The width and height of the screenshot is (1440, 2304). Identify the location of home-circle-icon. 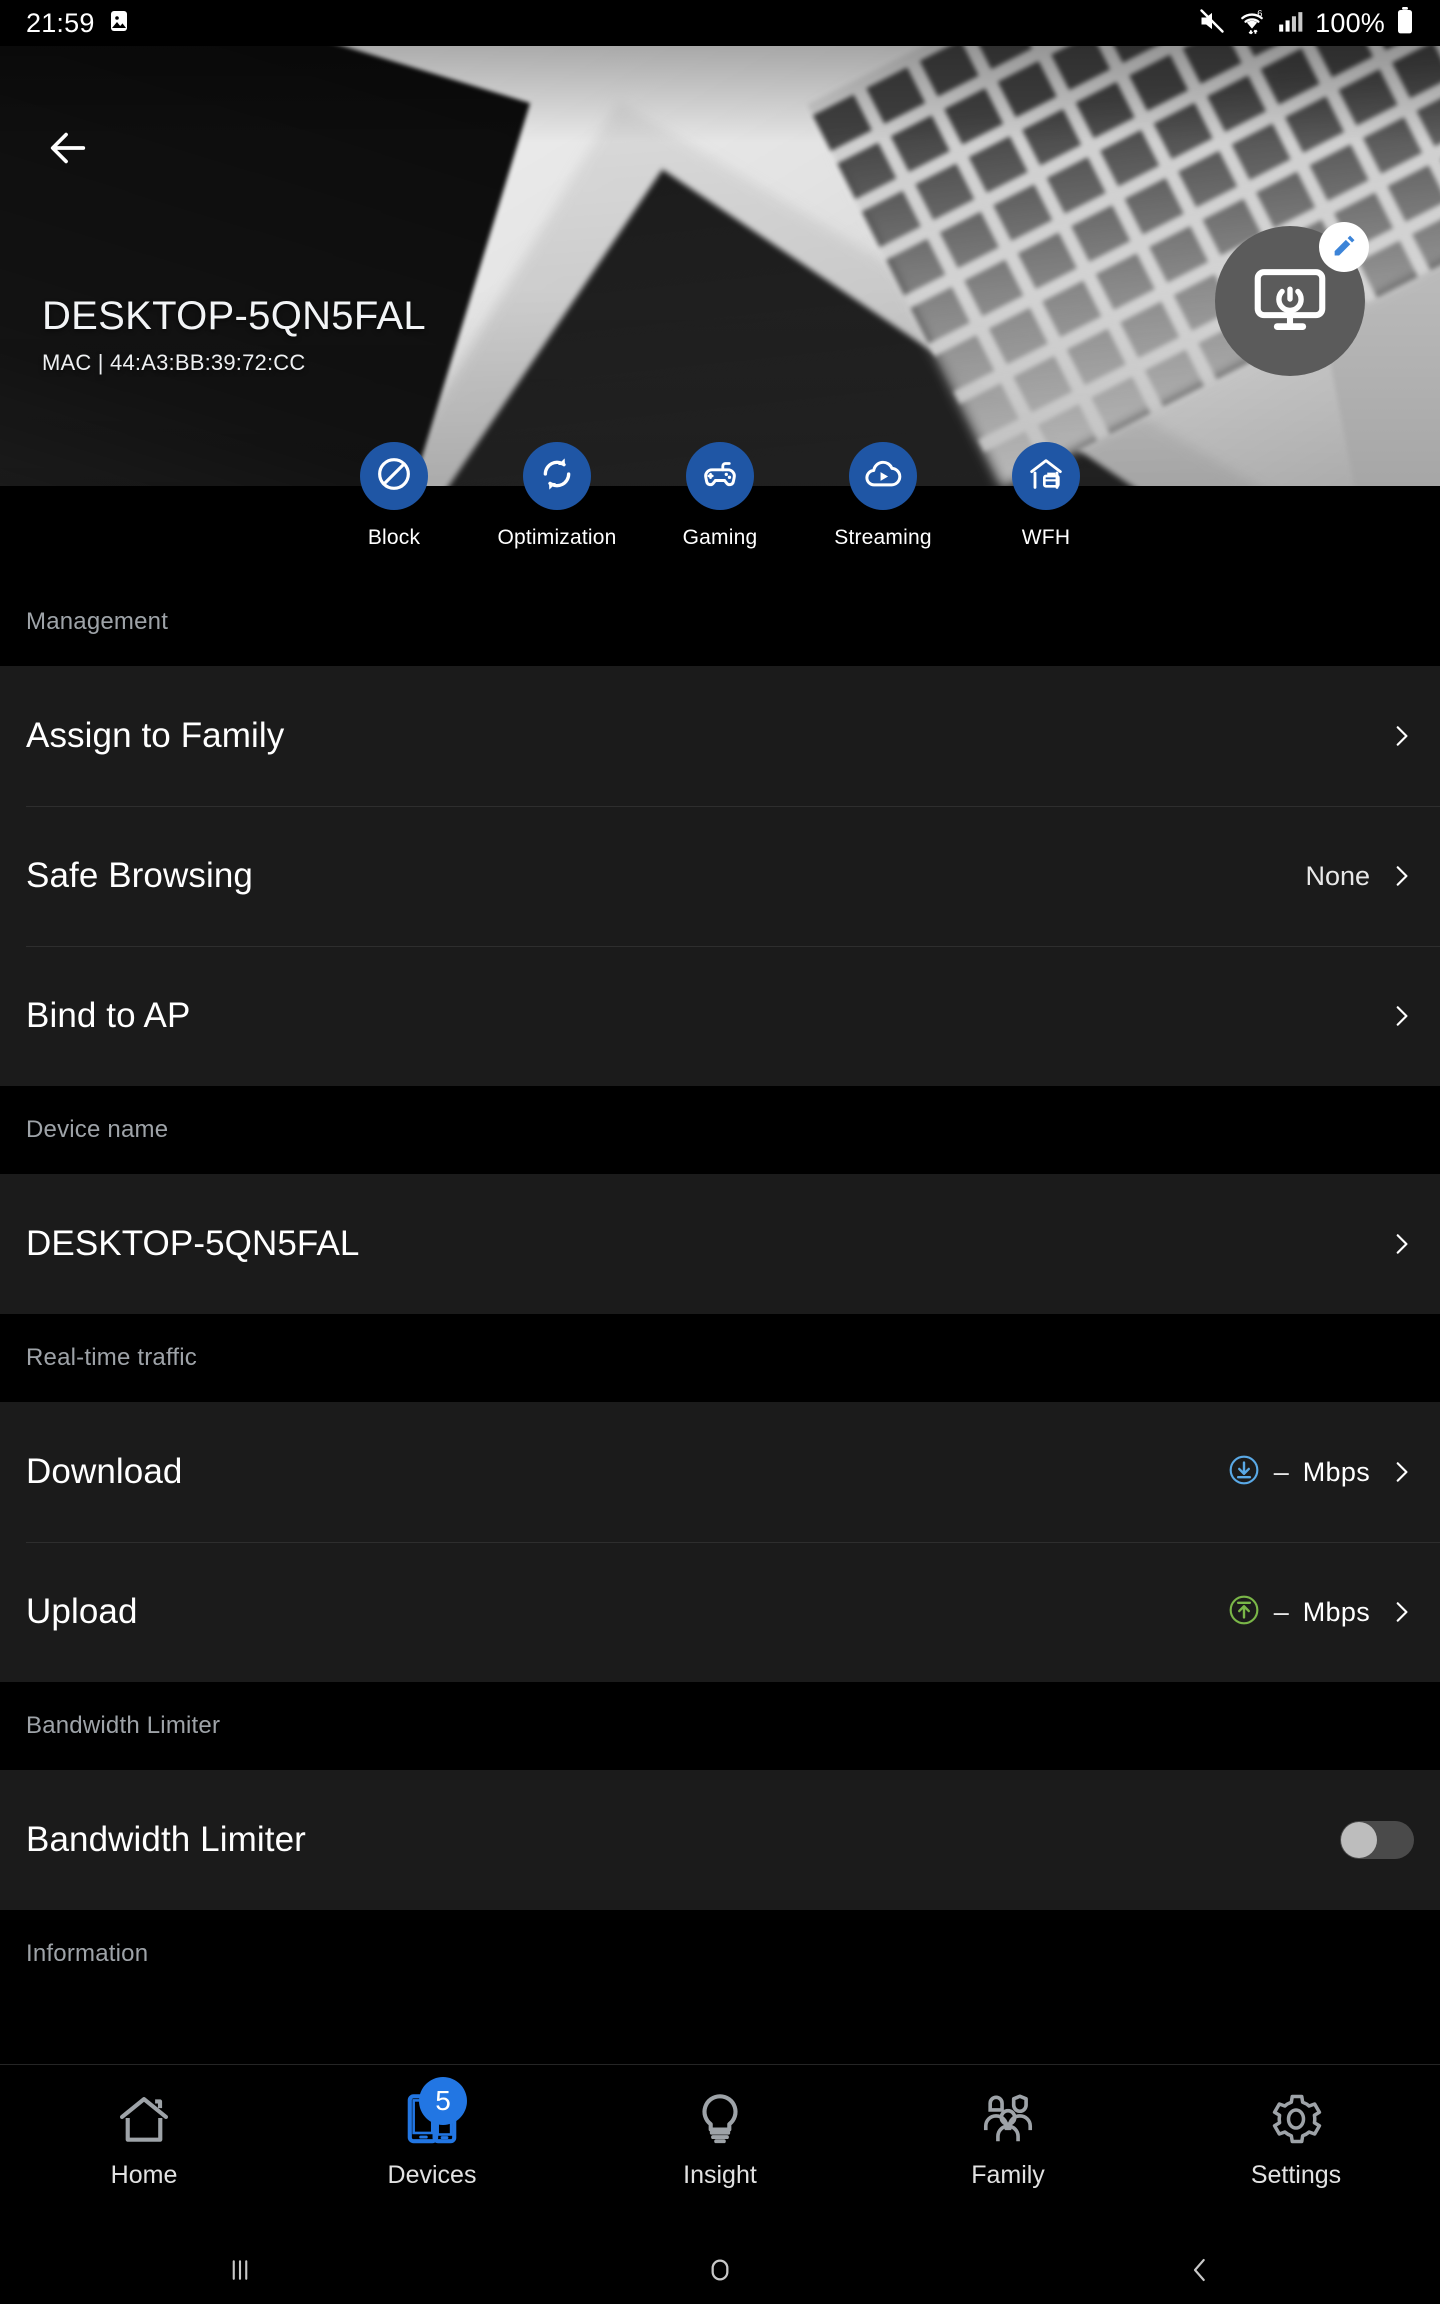
(720, 2272).